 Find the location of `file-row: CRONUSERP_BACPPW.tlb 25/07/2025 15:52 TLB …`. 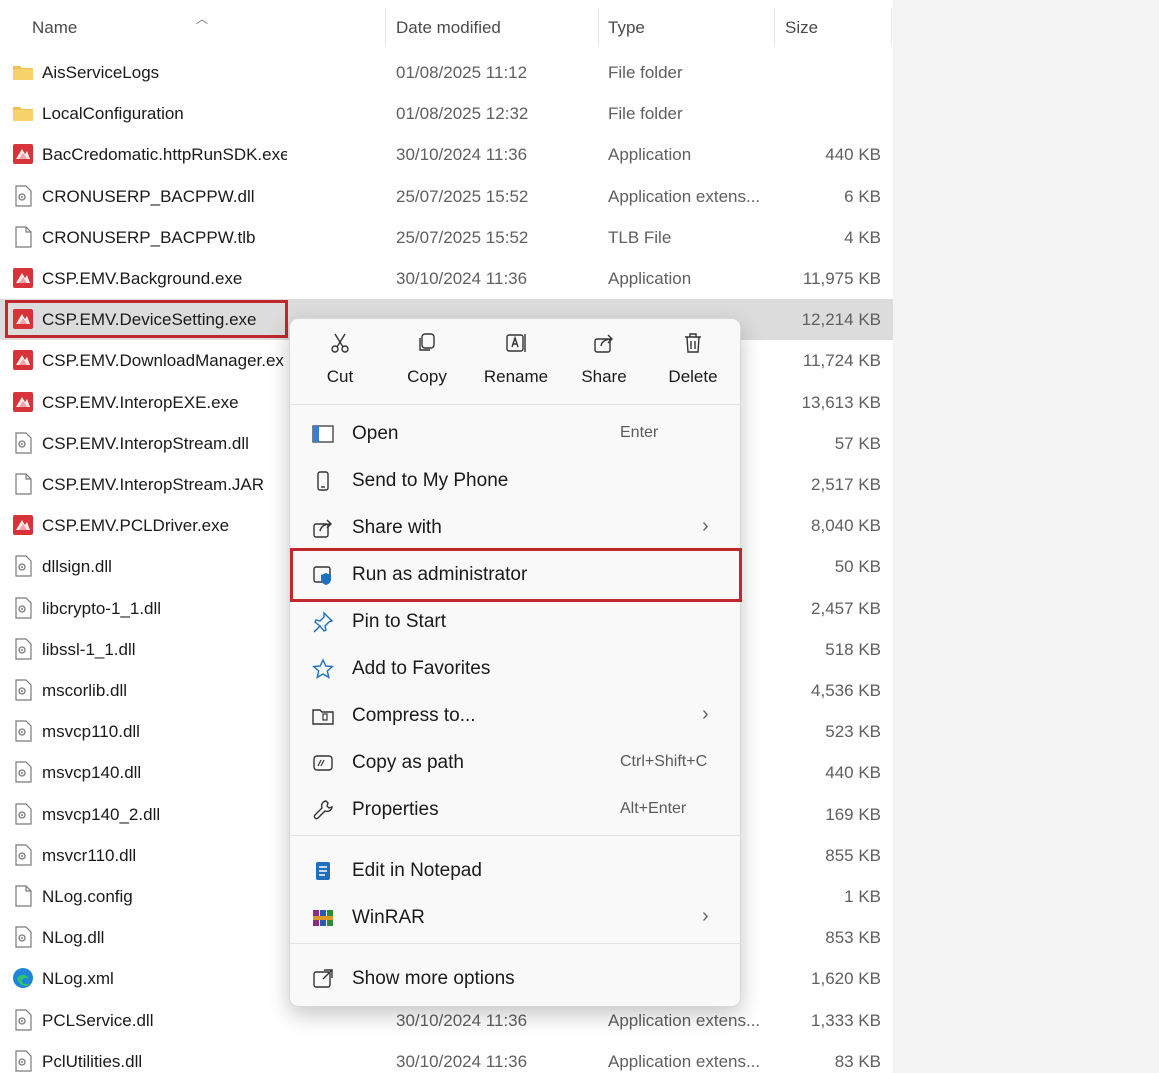

file-row: CRONUSERP_BACPPW.tlb 25/07/2025 15:52 TLB … is located at coordinates (446, 237).